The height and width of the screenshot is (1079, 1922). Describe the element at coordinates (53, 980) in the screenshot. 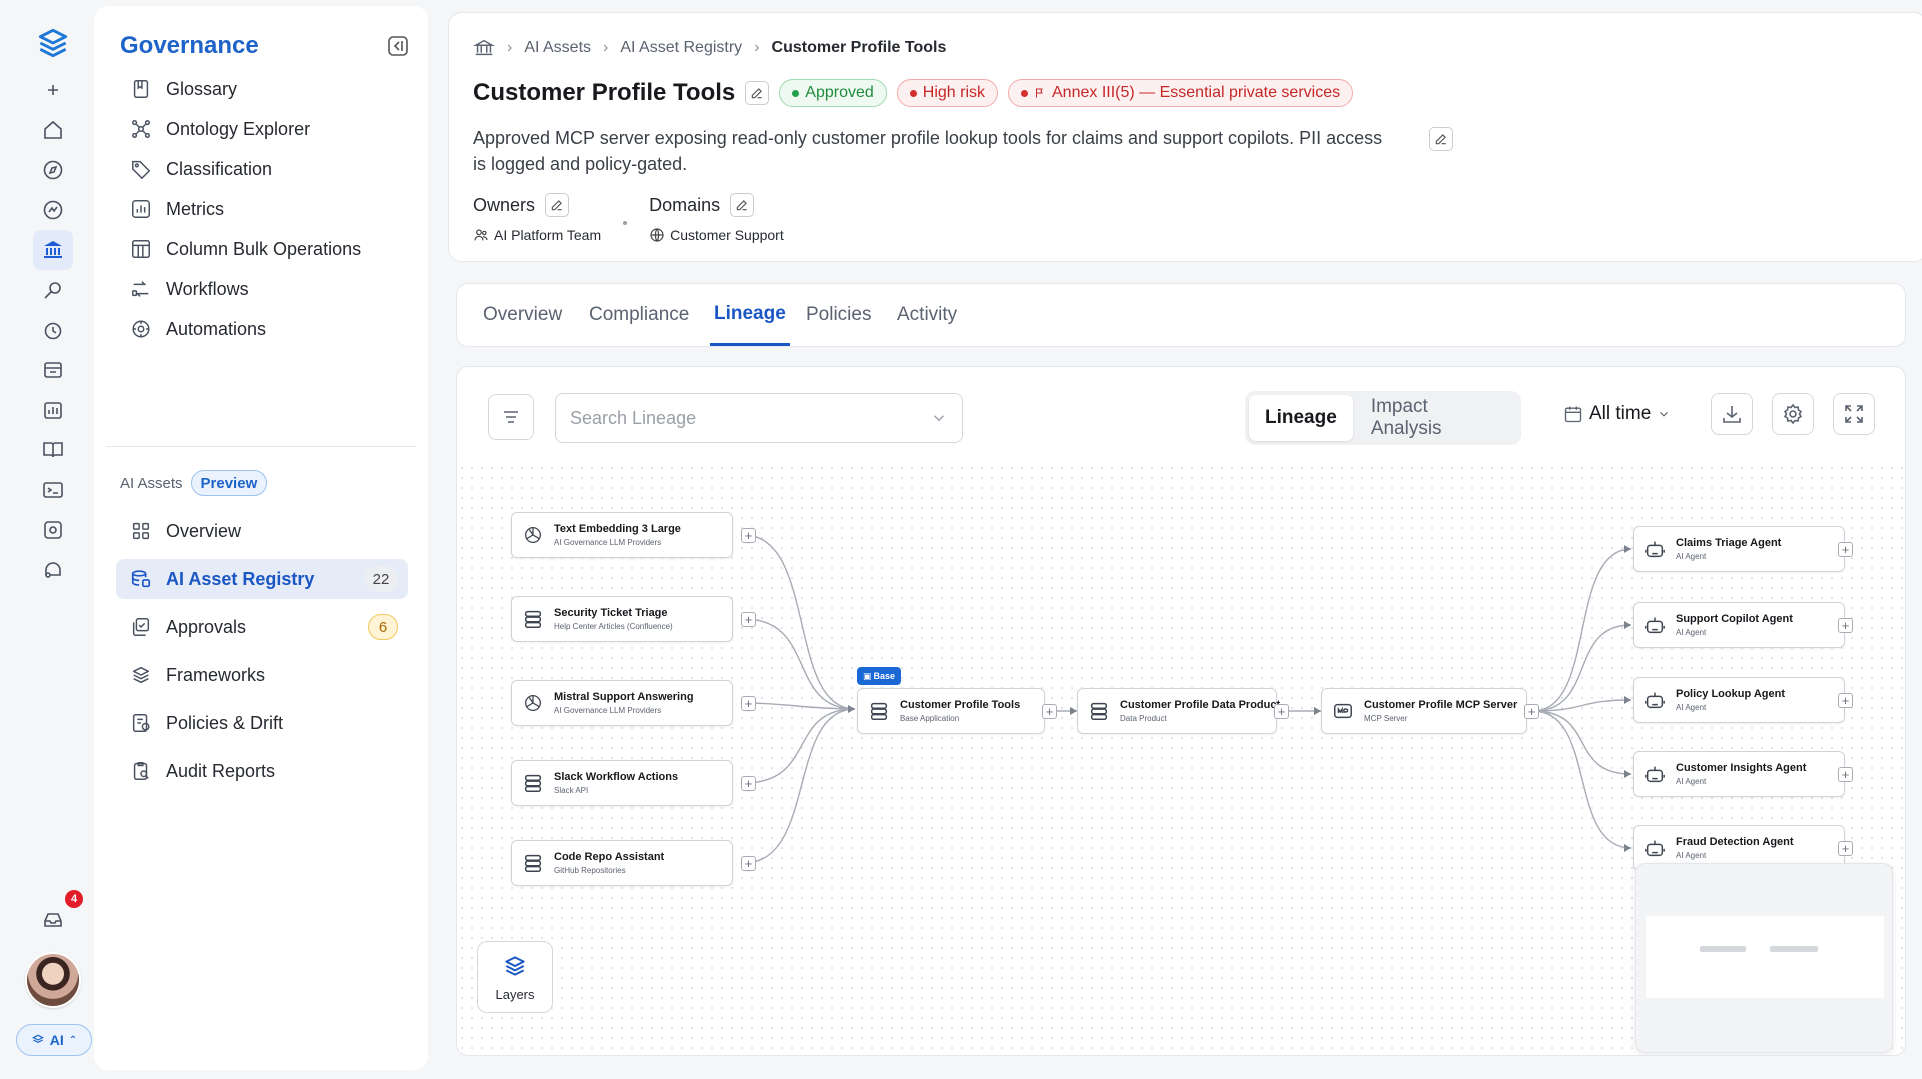

I see `user-avatar` at that location.